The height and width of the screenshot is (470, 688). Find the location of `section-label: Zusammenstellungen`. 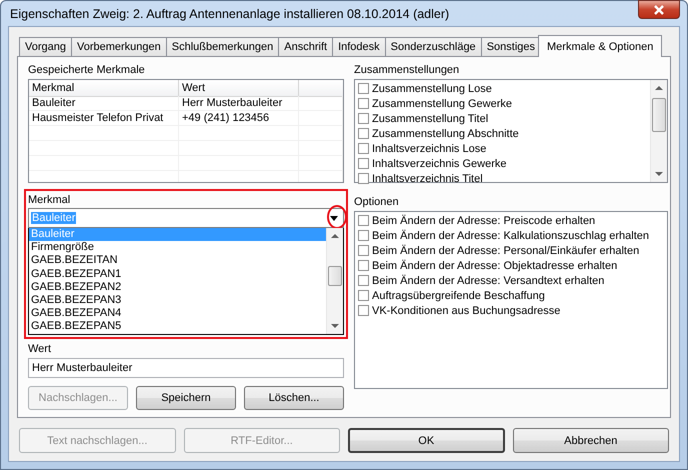

section-label: Zusammenstellungen is located at coordinates (407, 70).